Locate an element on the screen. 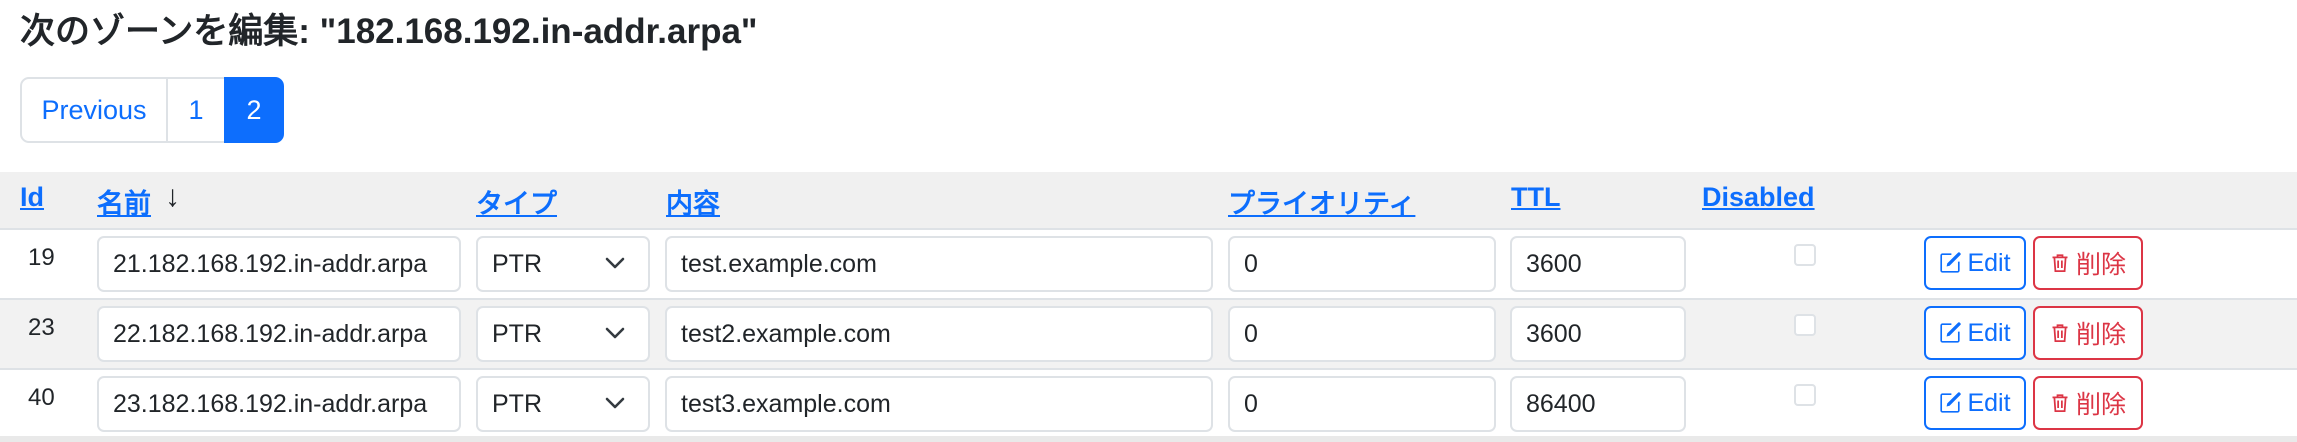 This screenshot has height=442, width=2297. page-title: 次のゾーンを編集: "182.168.192.in-addr.arpa" is located at coordinates (389, 31).